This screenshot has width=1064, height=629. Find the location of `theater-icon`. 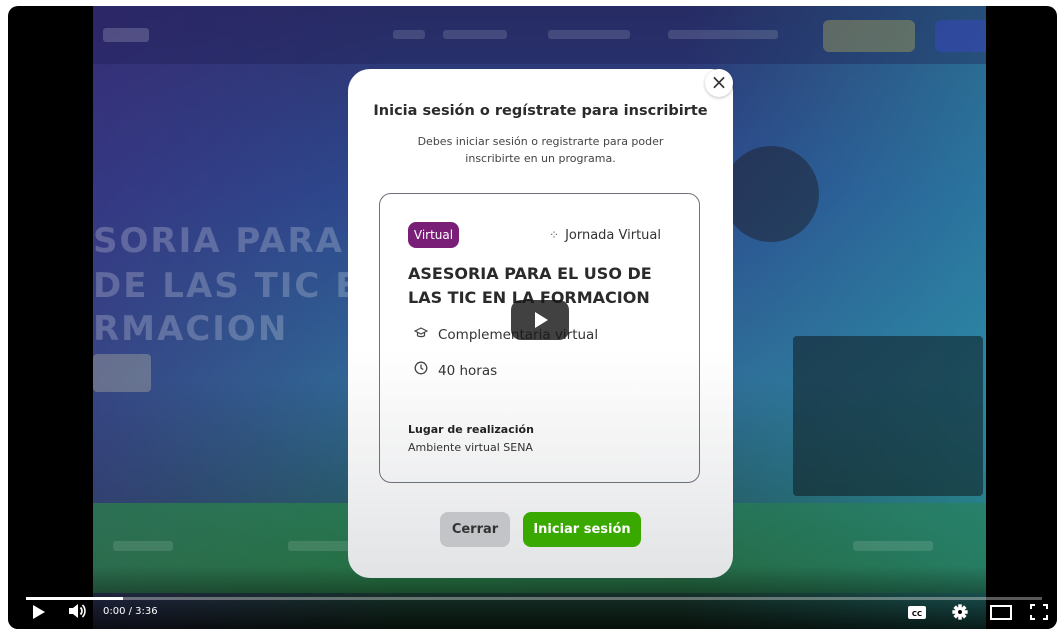

theater-icon is located at coordinates (1001, 612).